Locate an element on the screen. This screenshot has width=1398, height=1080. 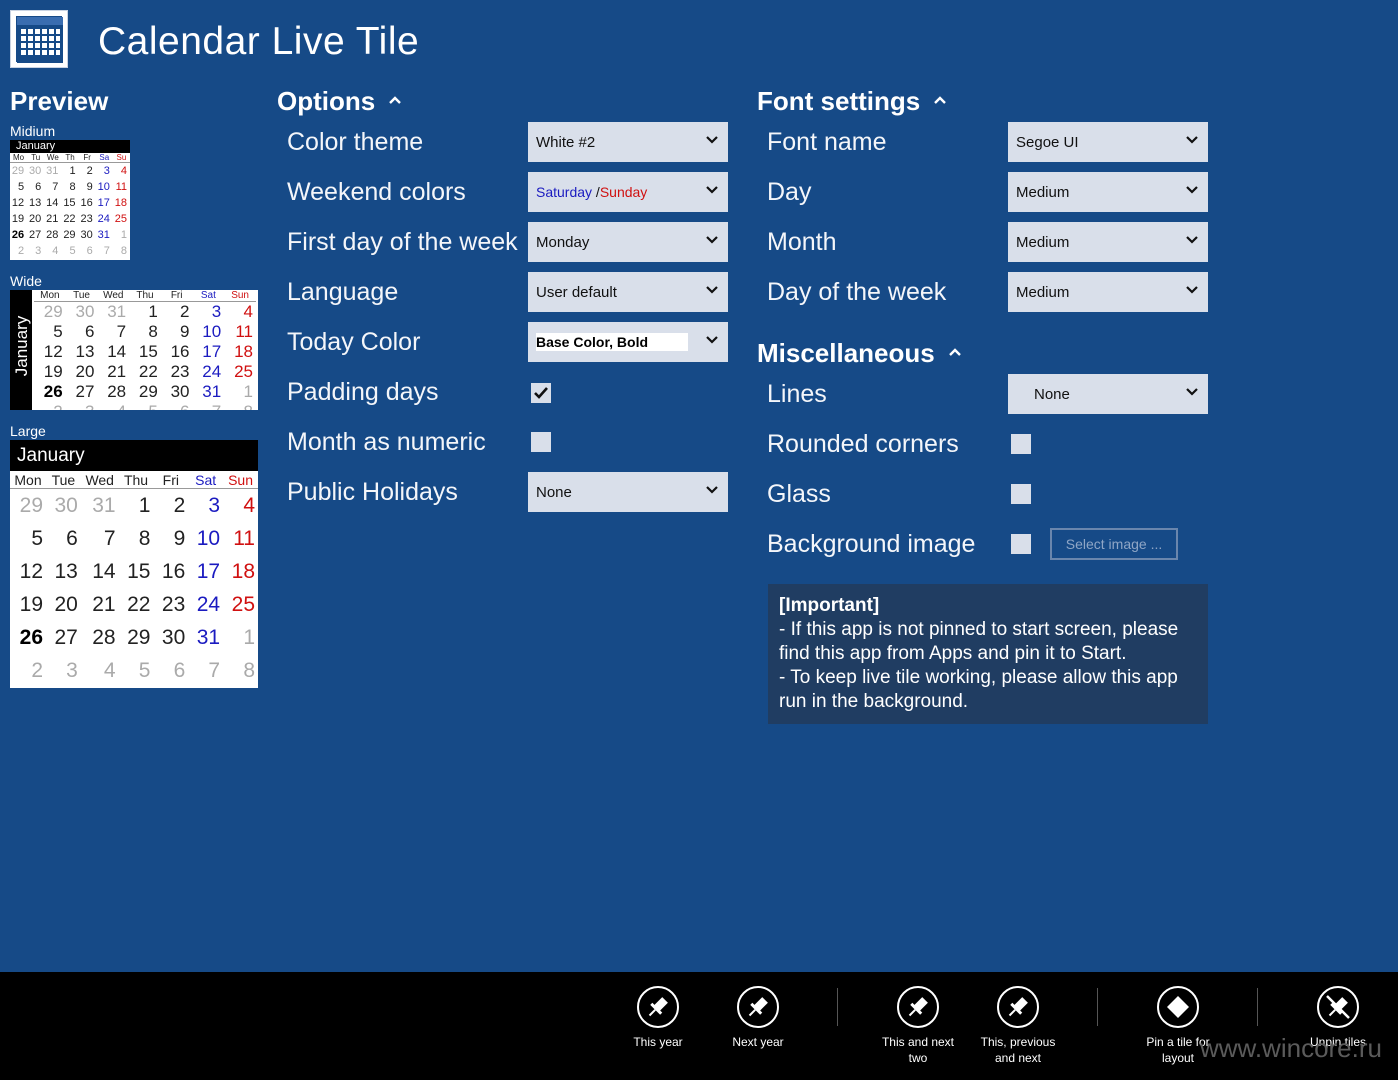
language-value: User default is located at coordinates (576, 292).